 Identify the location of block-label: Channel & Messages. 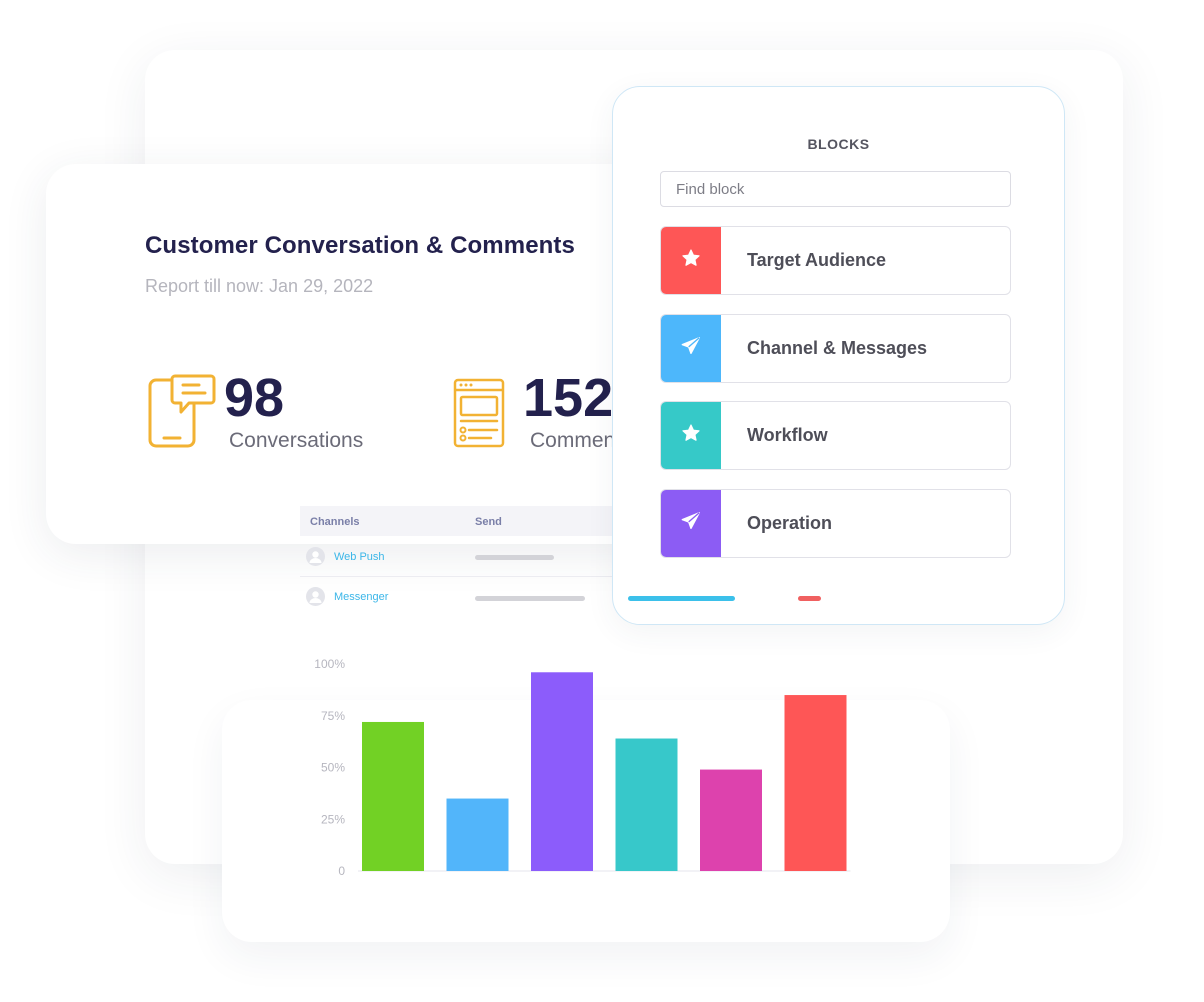
(837, 348).